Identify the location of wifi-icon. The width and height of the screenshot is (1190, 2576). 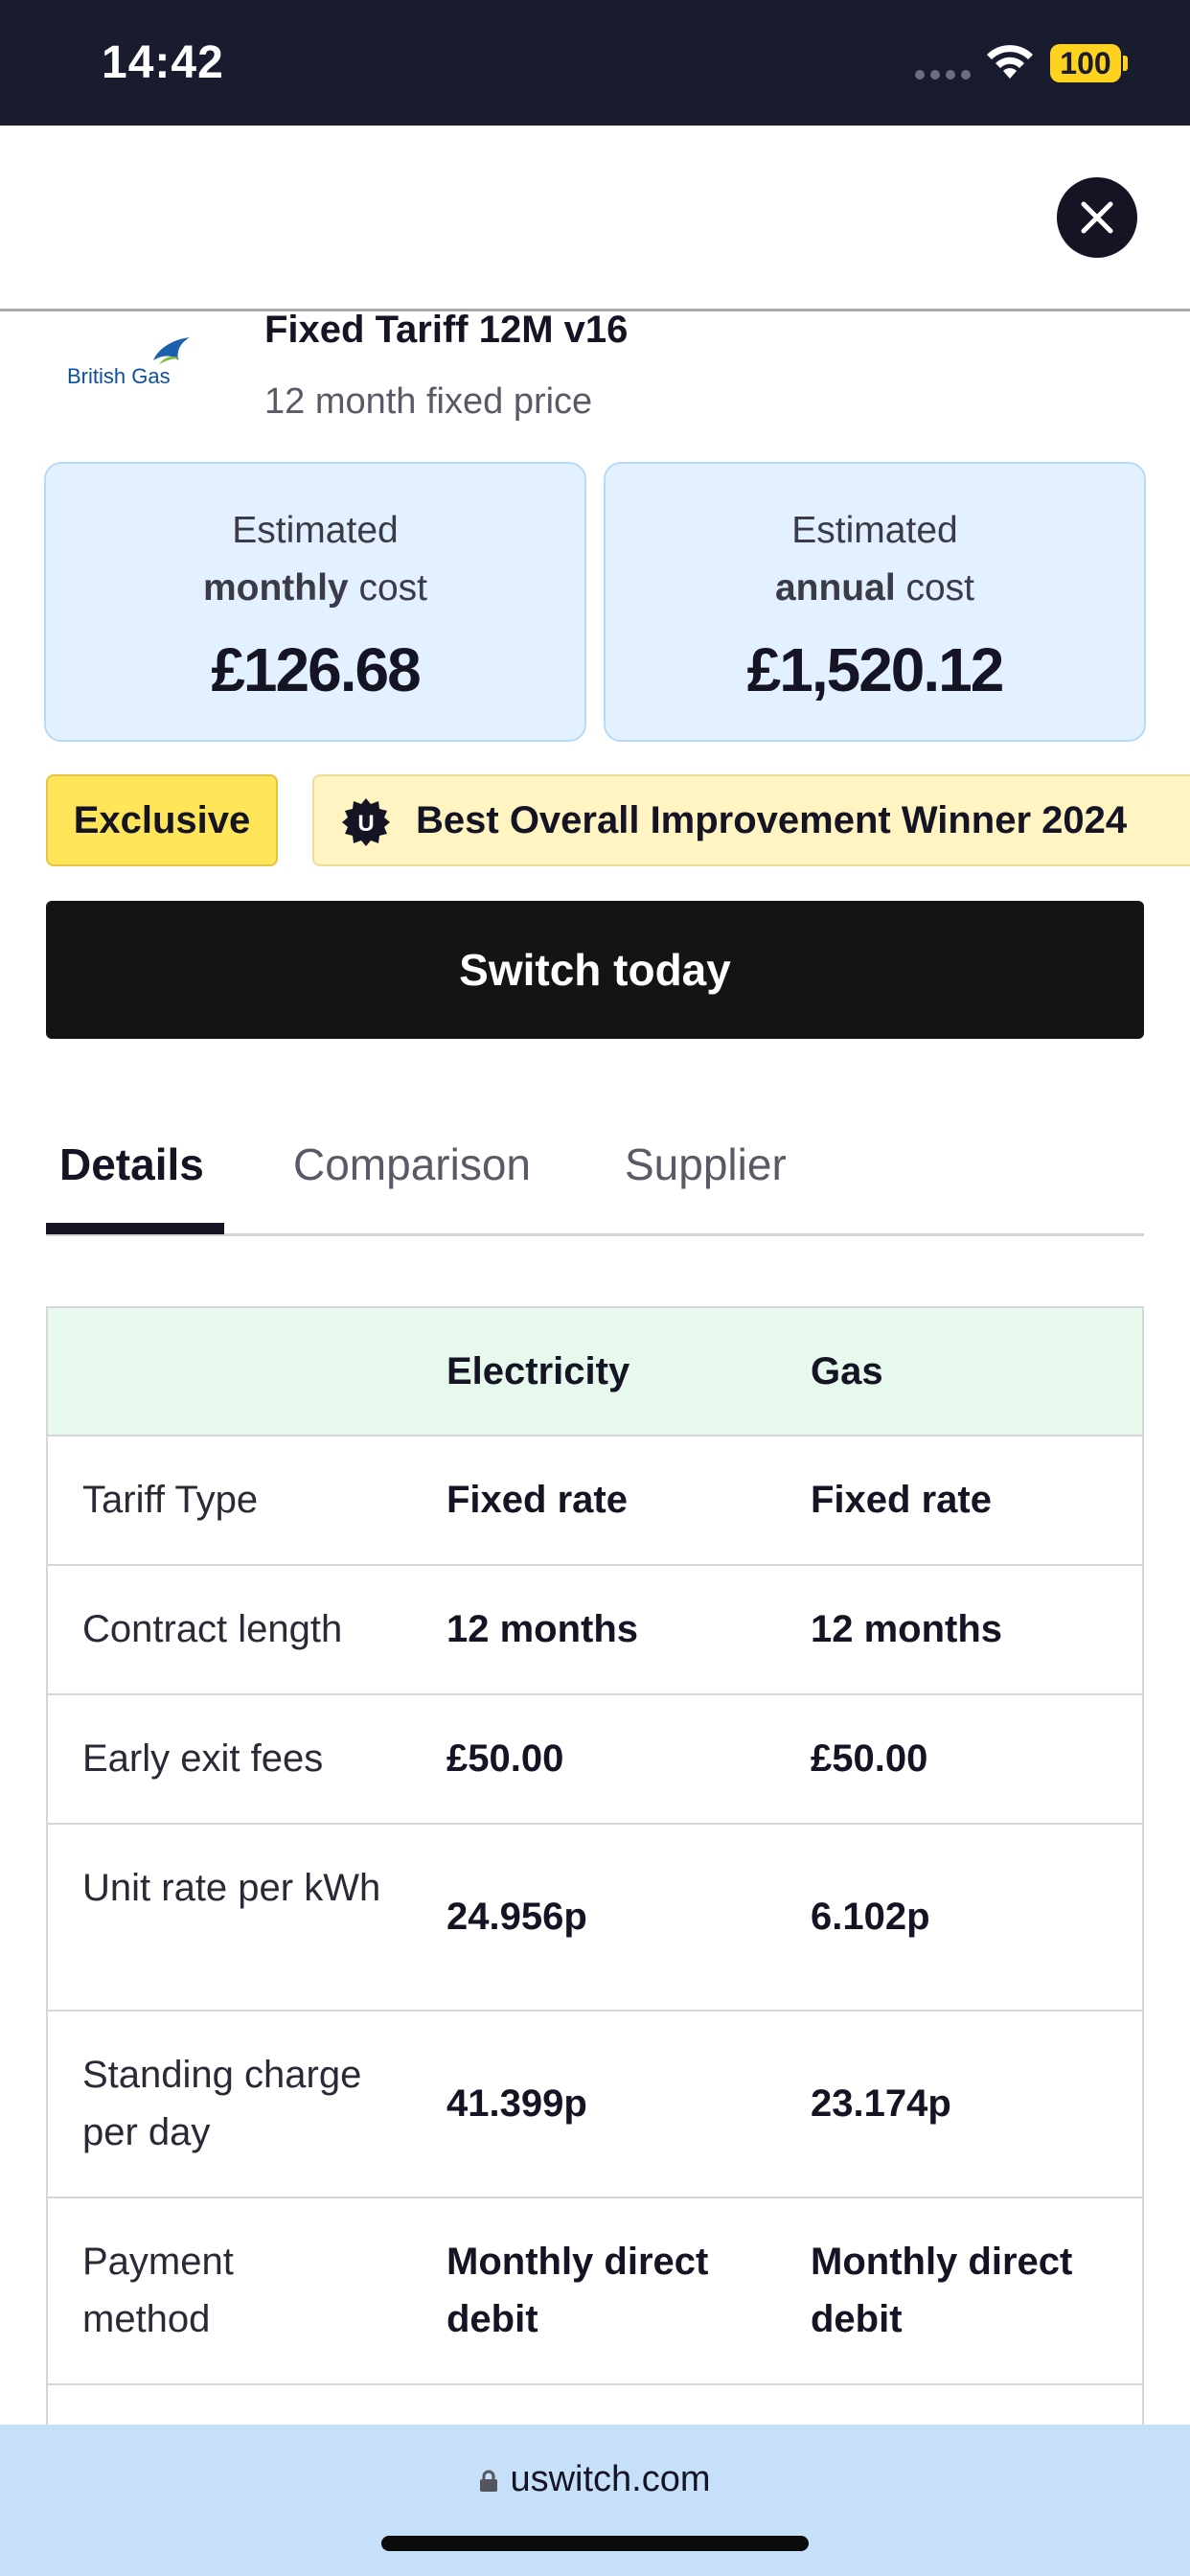
(1010, 62).